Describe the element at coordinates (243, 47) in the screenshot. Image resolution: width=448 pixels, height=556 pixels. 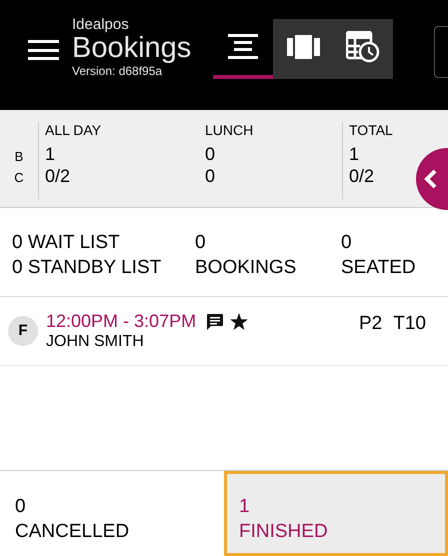
I see `align-center-icon` at that location.